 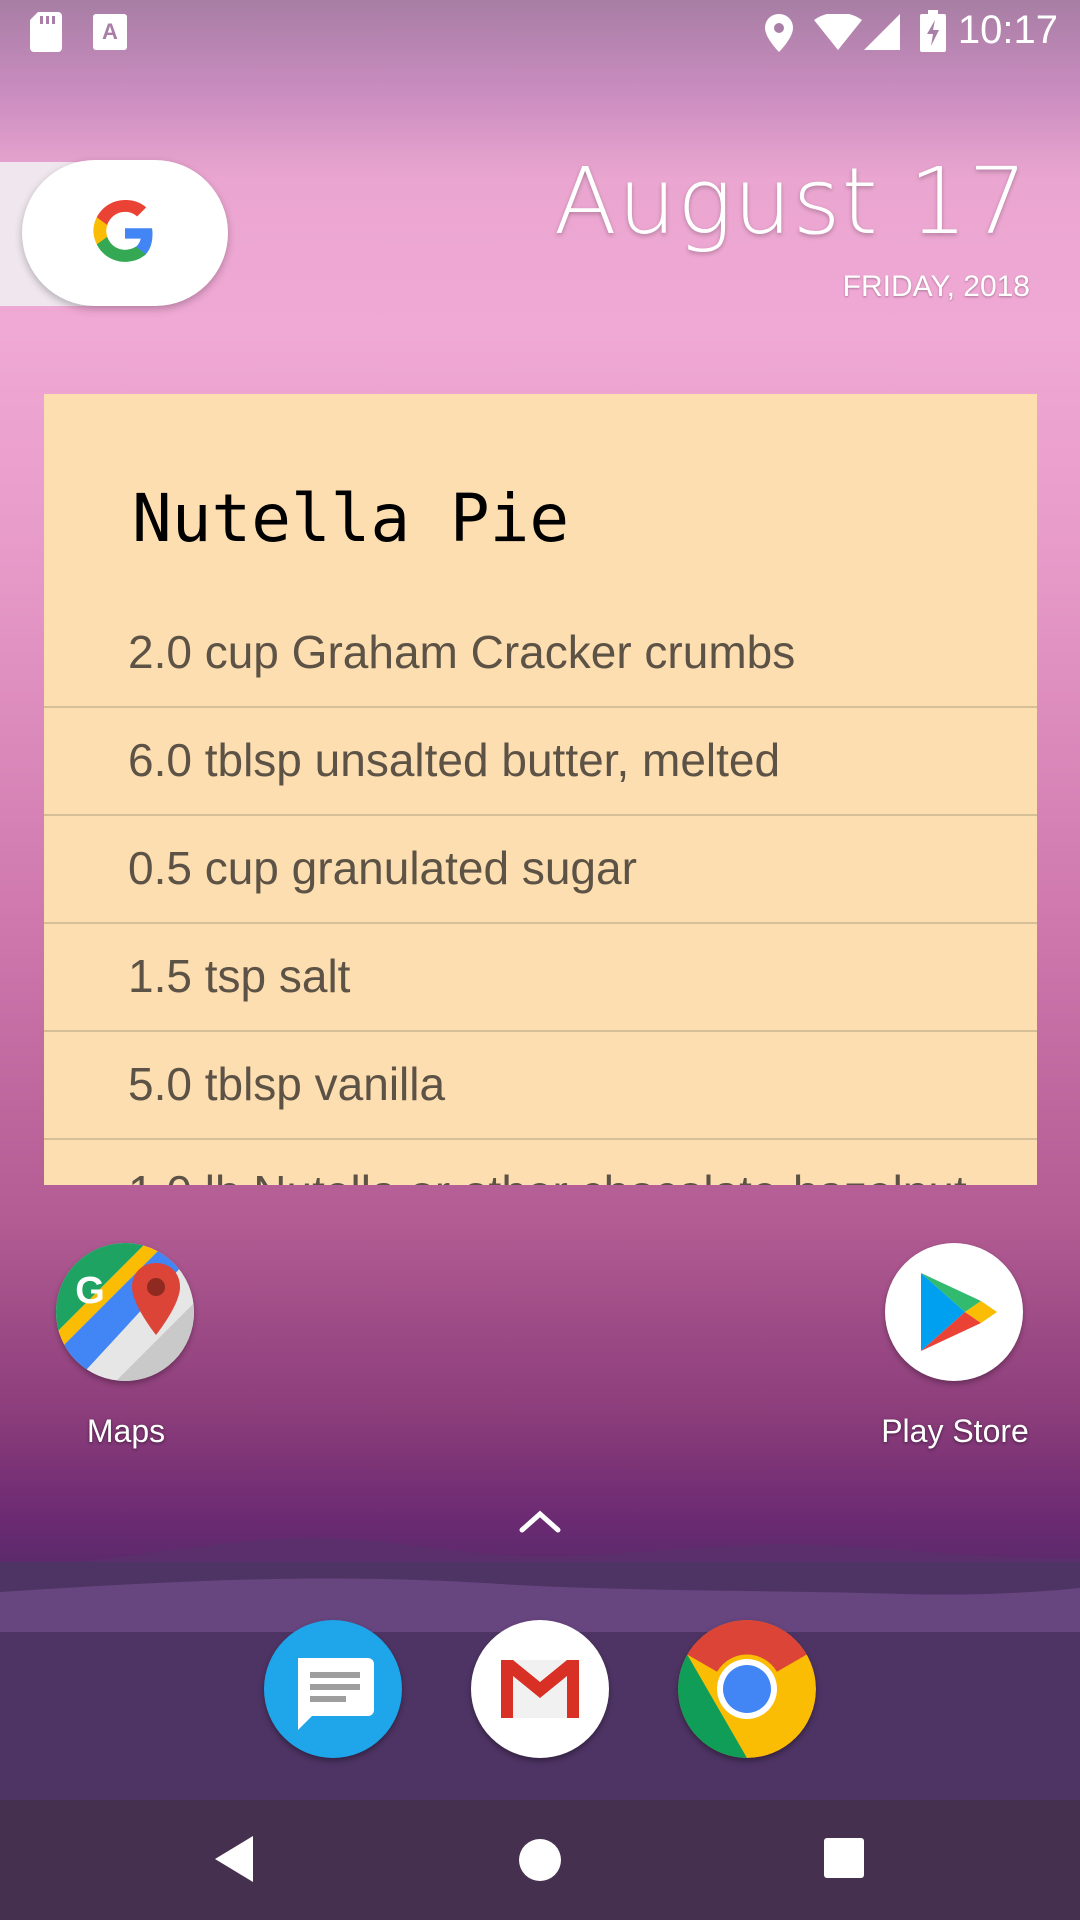 I want to click on recipe-title: Nutella Pie, so click(x=351, y=518).